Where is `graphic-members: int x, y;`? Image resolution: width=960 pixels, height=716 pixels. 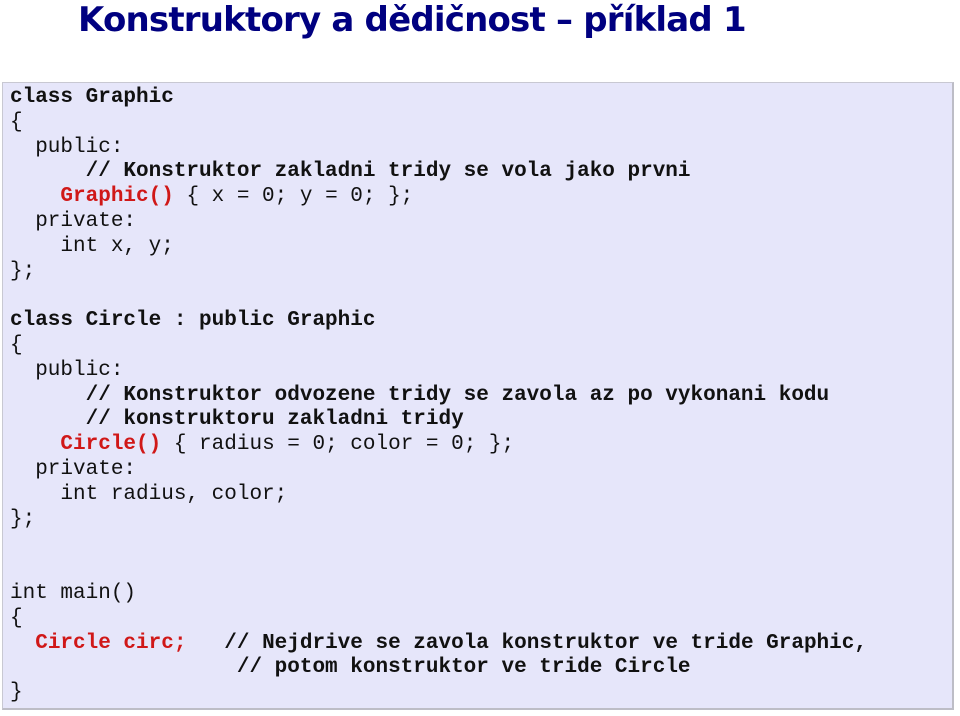 graphic-members: int x, y; is located at coordinates (92, 246).